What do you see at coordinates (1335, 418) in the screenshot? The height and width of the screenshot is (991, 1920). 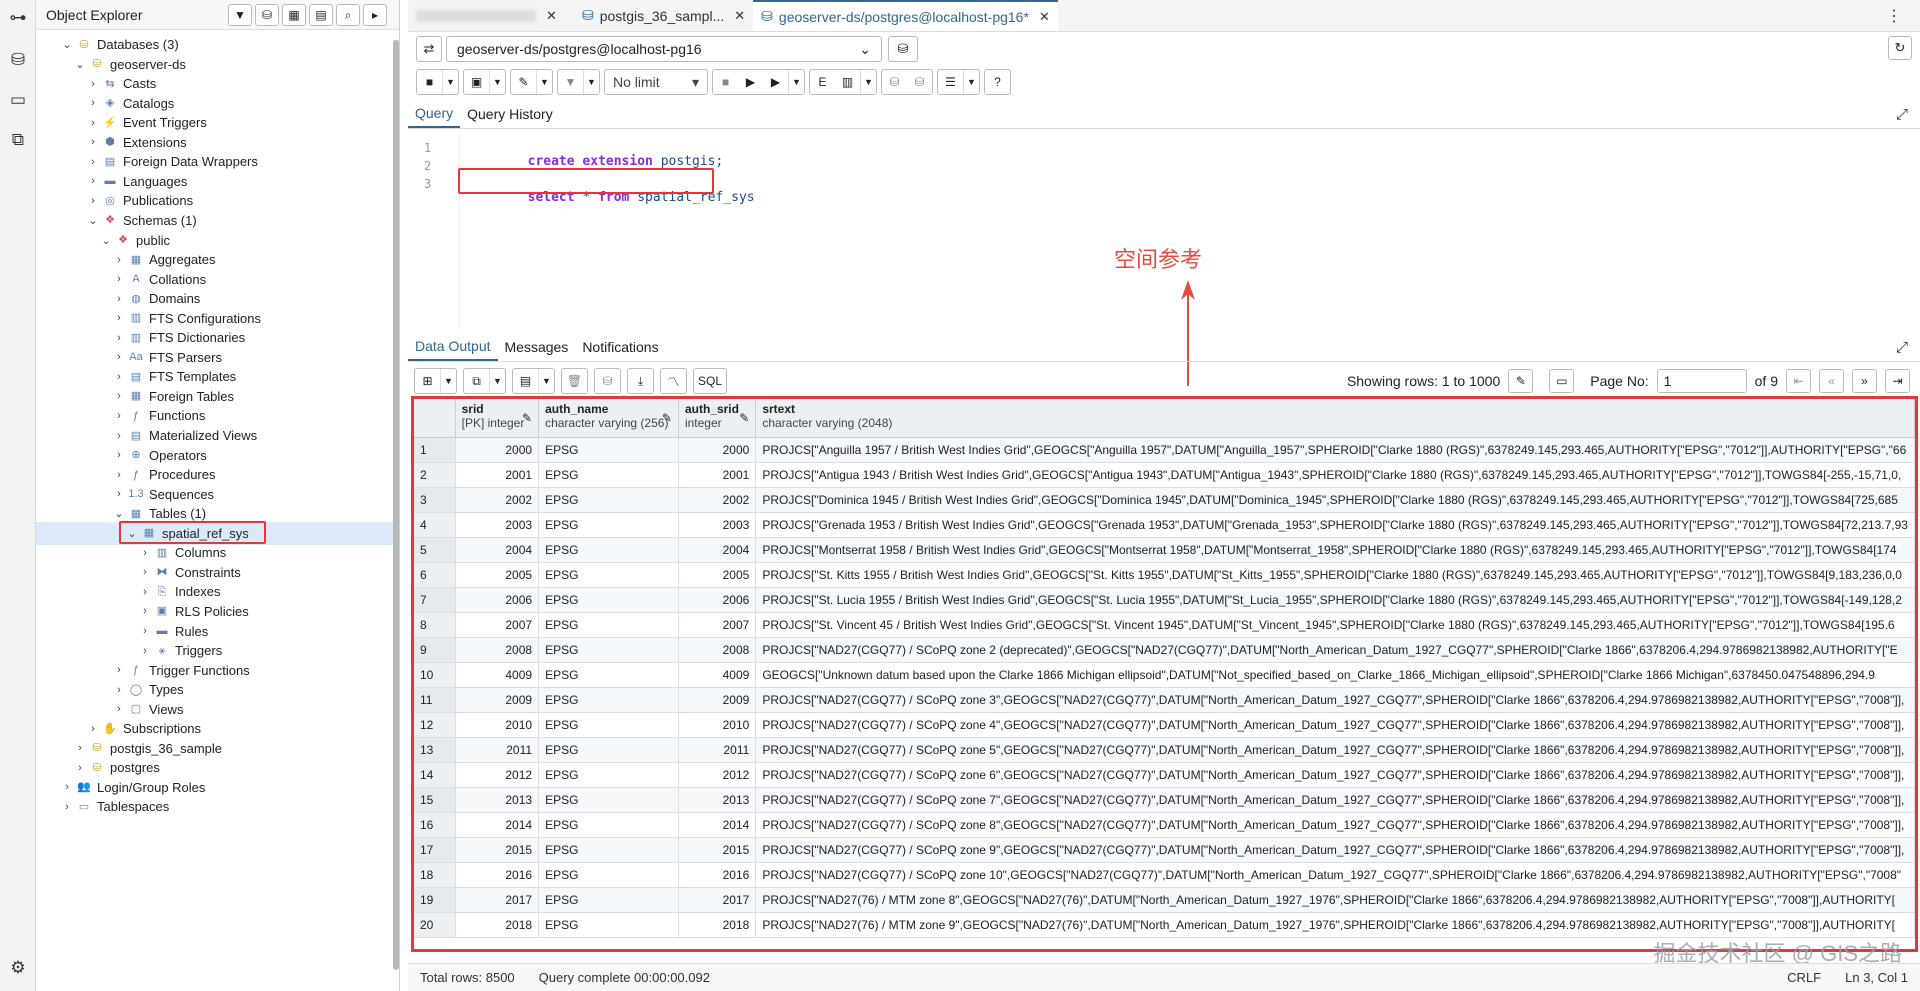 I see `column-header-srtext: srtext character varying (2048)` at bounding box center [1335, 418].